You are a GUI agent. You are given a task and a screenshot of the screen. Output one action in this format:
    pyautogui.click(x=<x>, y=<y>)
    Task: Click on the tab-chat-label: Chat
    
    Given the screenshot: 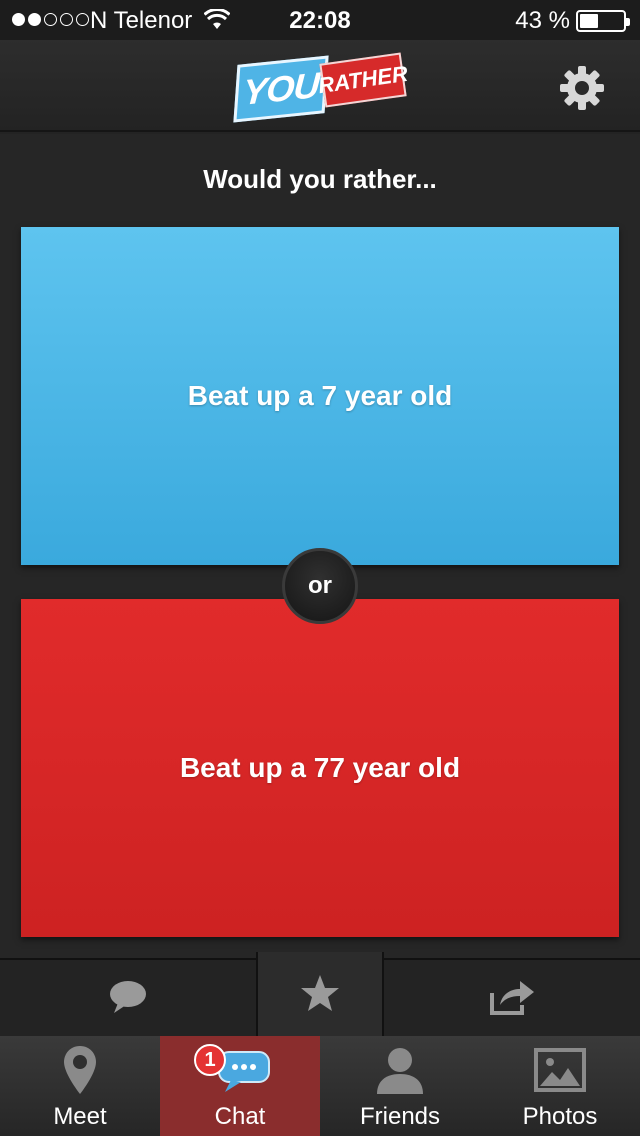 What is the action you would take?
    pyautogui.click(x=240, y=1116)
    